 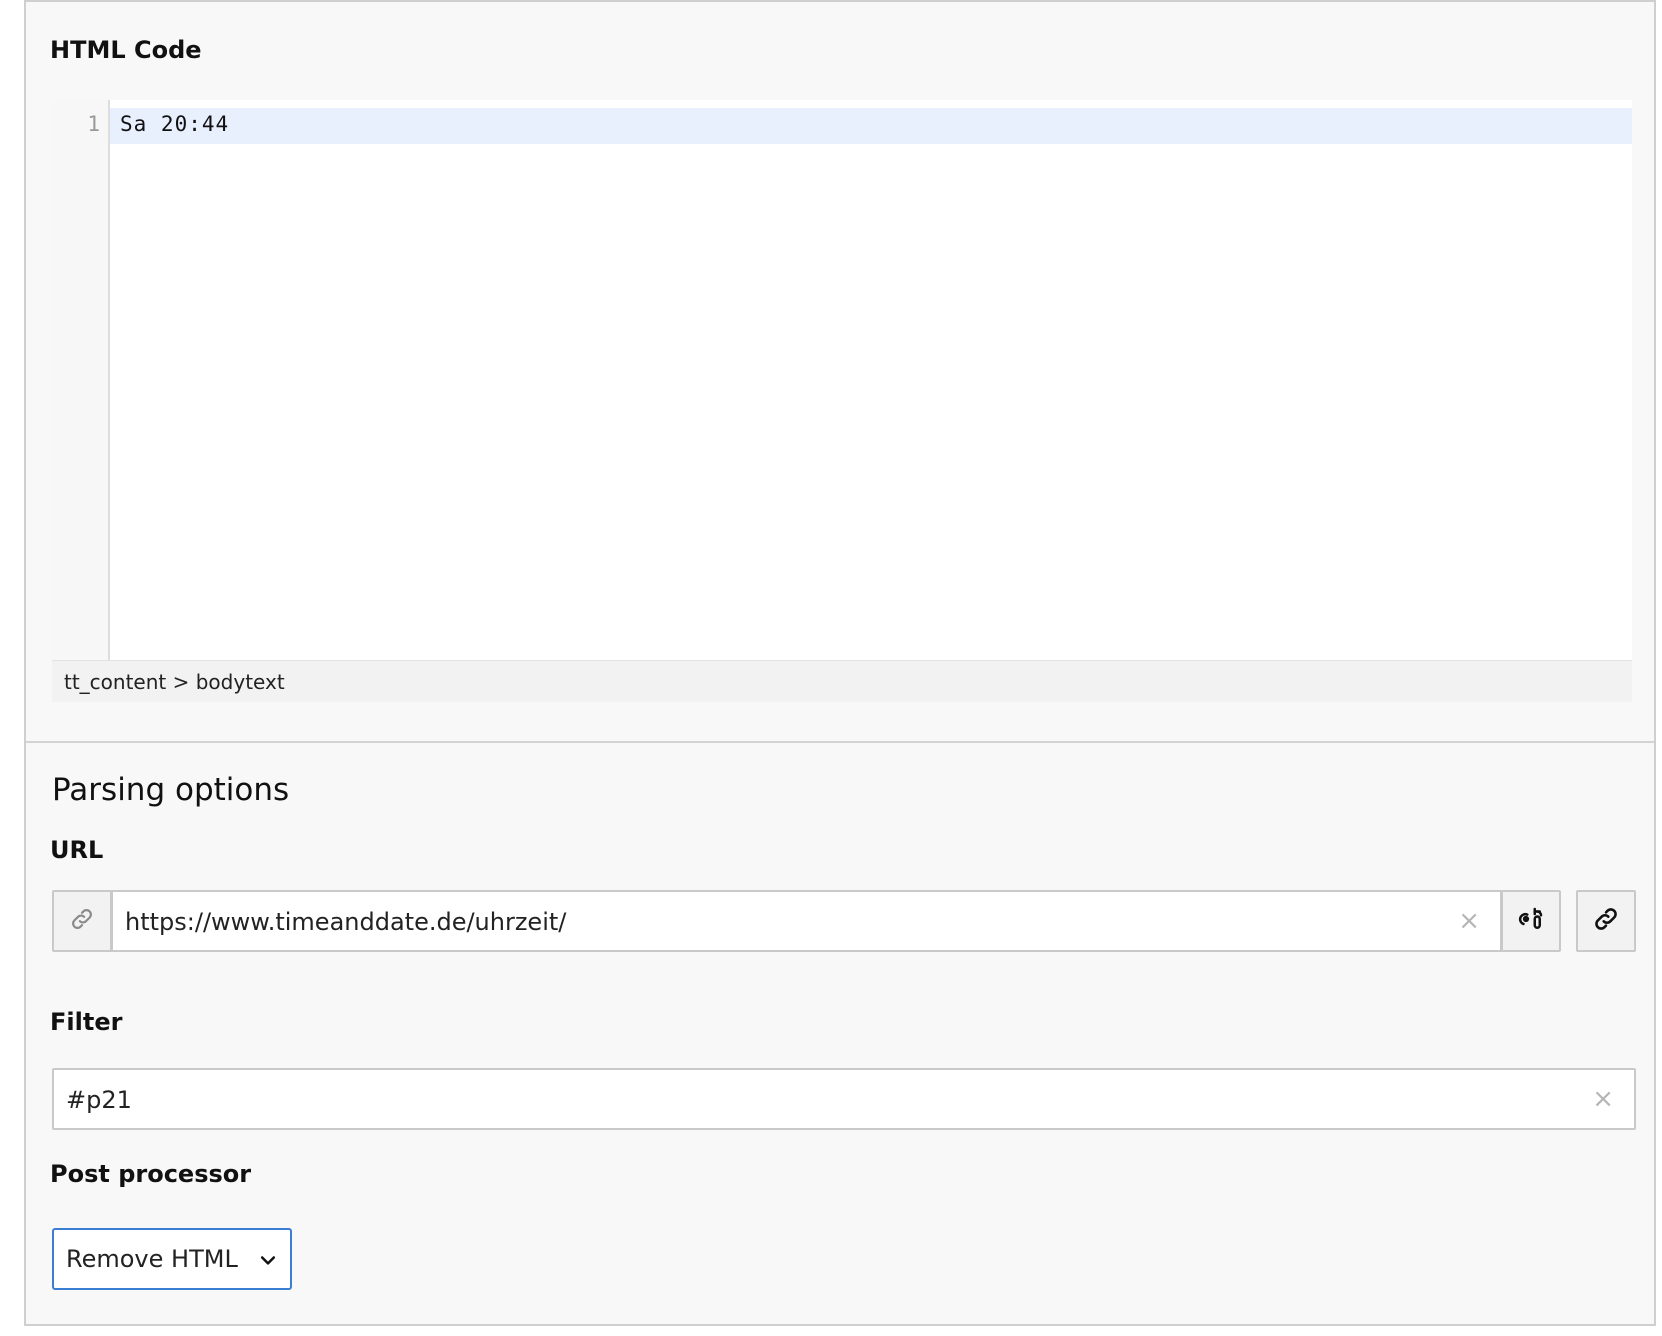 I want to click on url-input: https://www.timeanddate.de/uhrzeit/ ×, so click(x=806, y=921).